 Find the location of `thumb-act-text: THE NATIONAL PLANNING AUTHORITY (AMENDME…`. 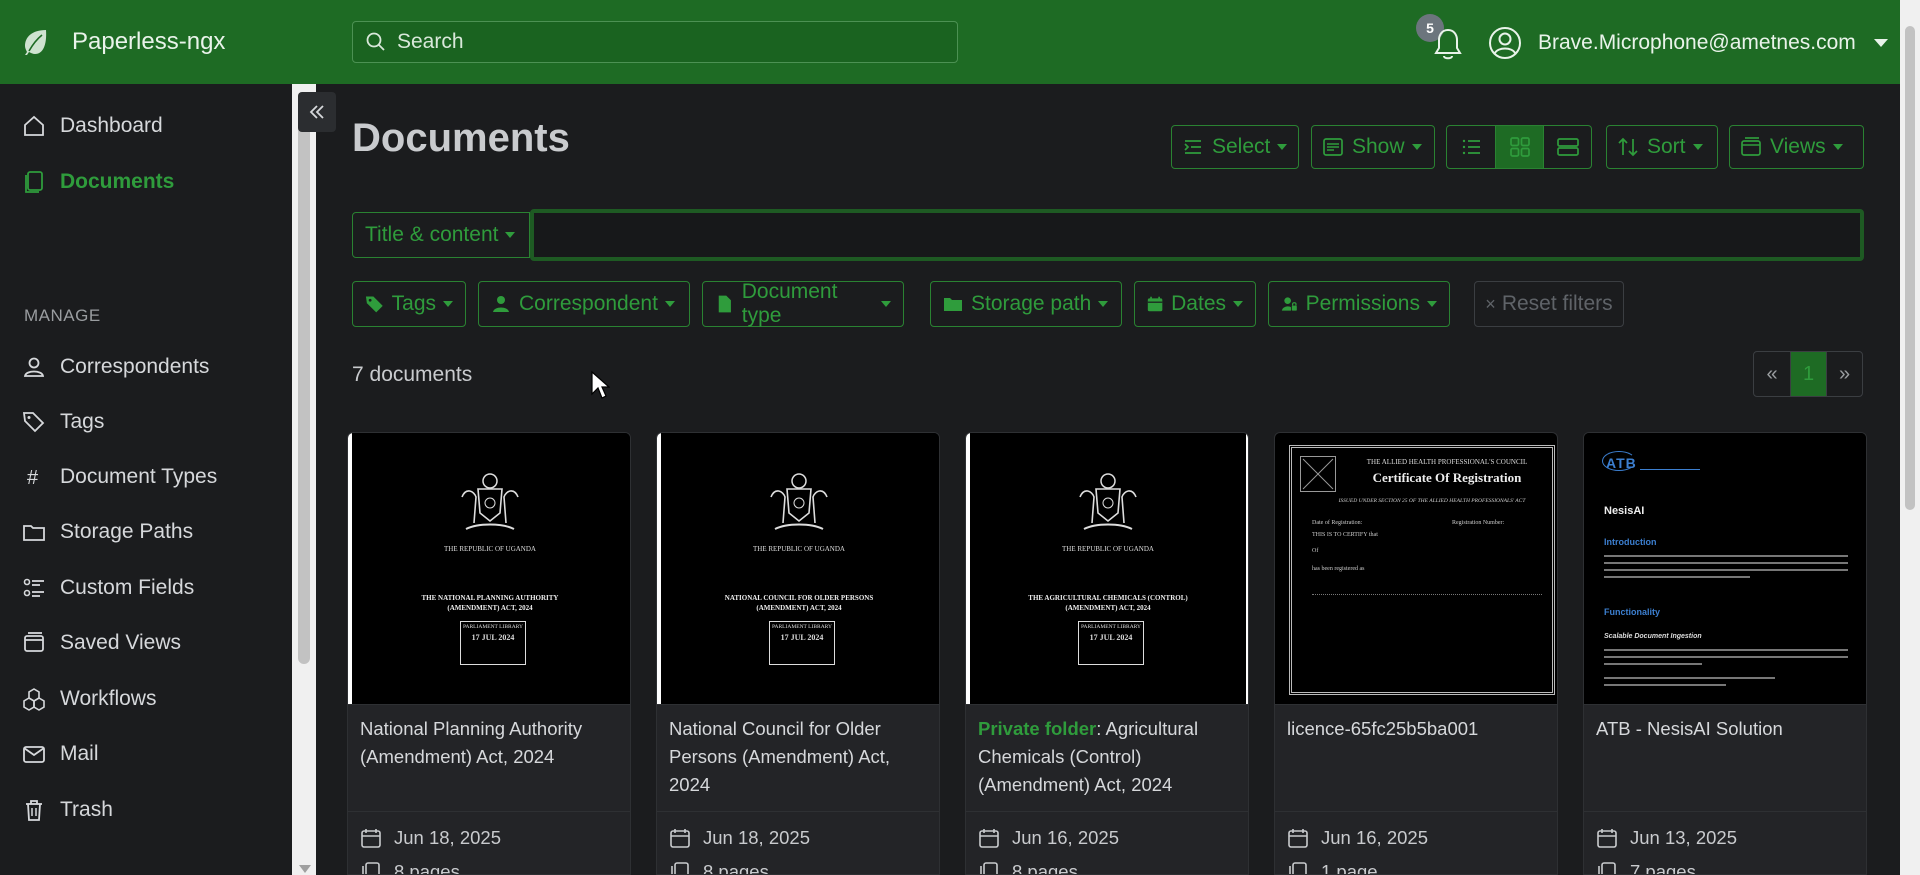

thumb-act-text: THE NATIONAL PLANNING AUTHORITY (AMENDME… is located at coordinates (490, 603).